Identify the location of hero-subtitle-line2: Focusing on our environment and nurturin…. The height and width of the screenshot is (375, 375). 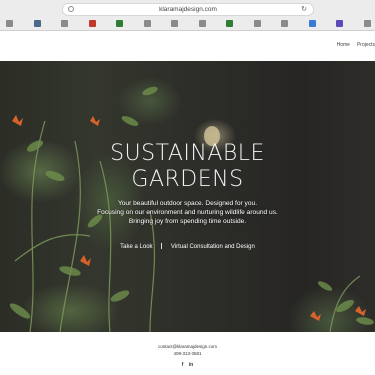
(187, 212).